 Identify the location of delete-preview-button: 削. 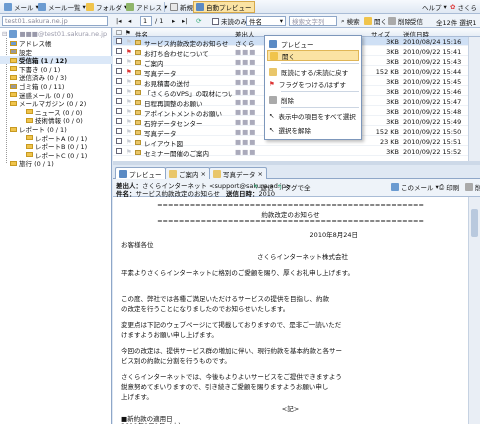
(471, 187).